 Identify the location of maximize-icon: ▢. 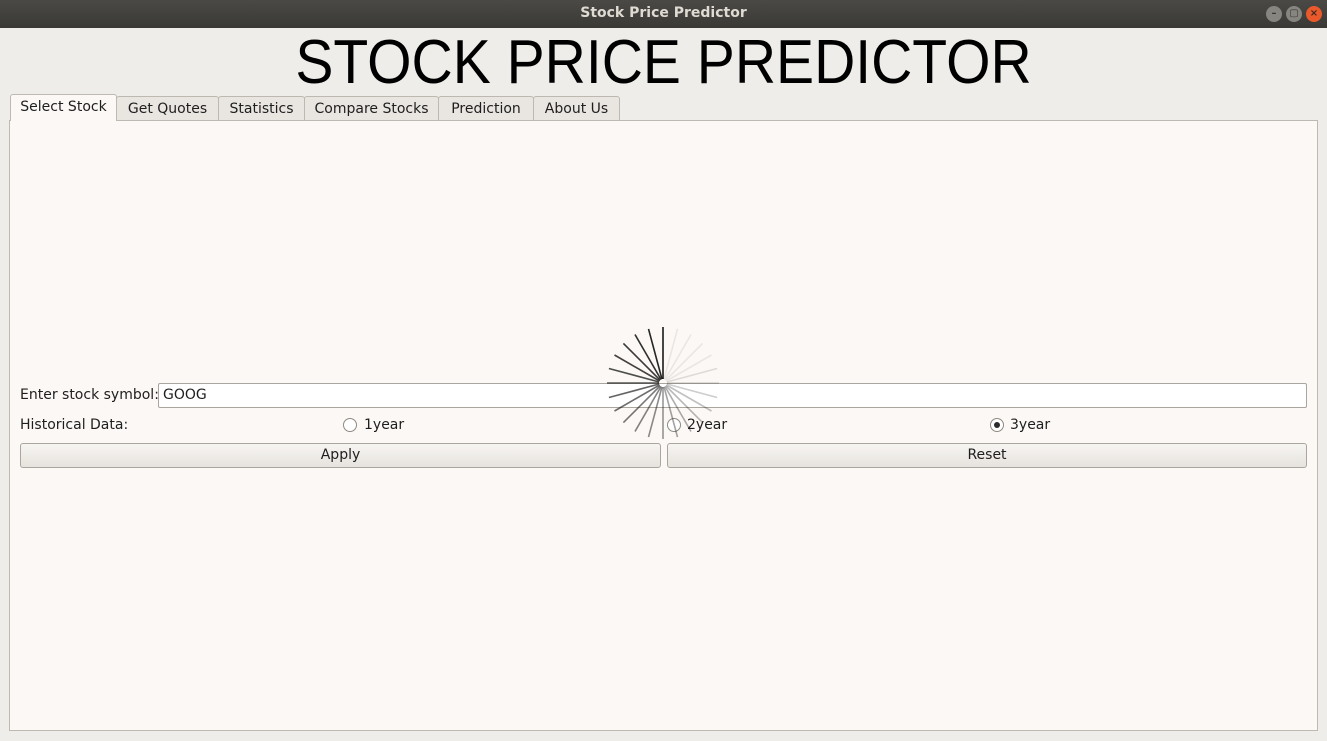
(1294, 13).